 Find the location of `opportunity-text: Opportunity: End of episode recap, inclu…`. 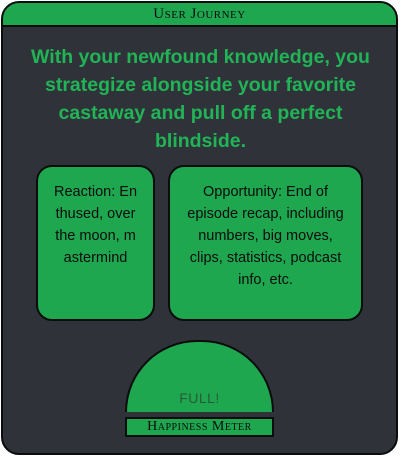

opportunity-text: Opportunity: End of episode recap, inclu… is located at coordinates (265, 236).